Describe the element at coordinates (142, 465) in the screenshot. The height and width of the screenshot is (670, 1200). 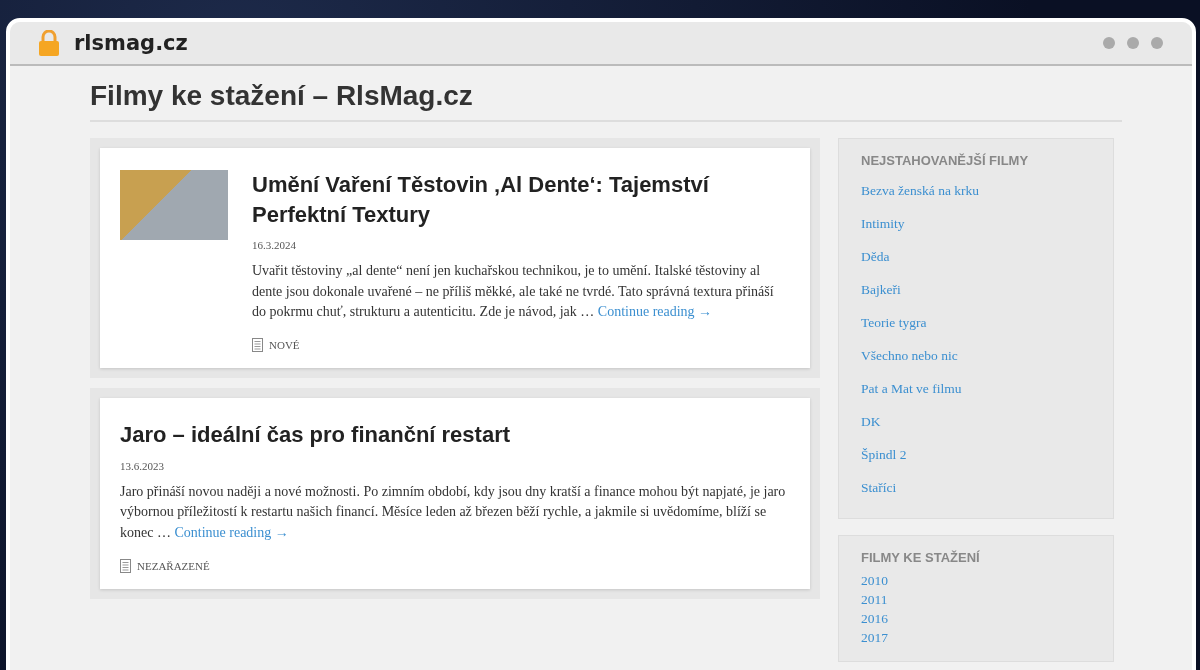
I see `post-date: 13.6.2023` at that location.